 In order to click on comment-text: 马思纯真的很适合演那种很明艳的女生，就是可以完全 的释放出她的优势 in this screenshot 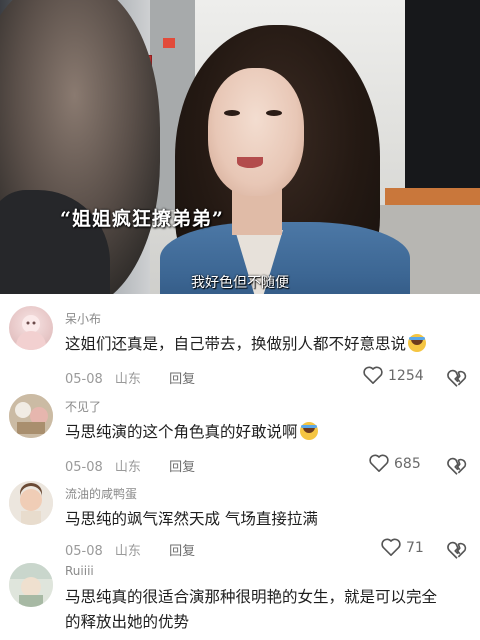, I will do `click(267, 610)`.